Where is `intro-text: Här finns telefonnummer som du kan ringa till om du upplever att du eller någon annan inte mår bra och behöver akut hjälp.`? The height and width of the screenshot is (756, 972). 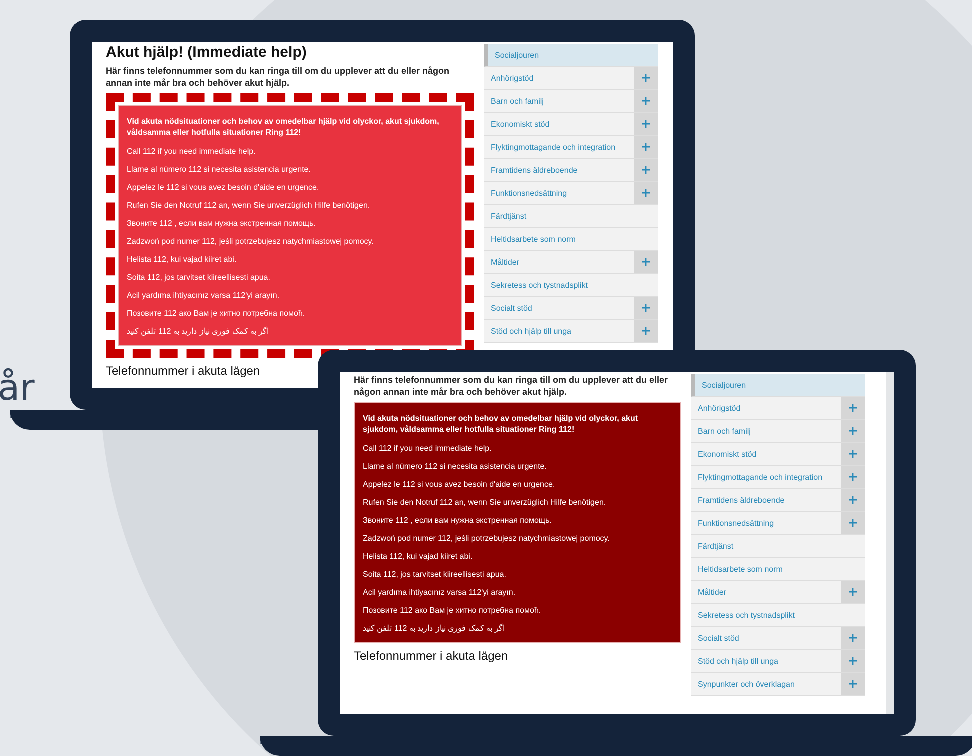 intro-text: Här finns telefonnummer som du kan ringa till om du upplever att du eller någon annan inte mår bra och behöver akut hjälp. is located at coordinates (278, 77).